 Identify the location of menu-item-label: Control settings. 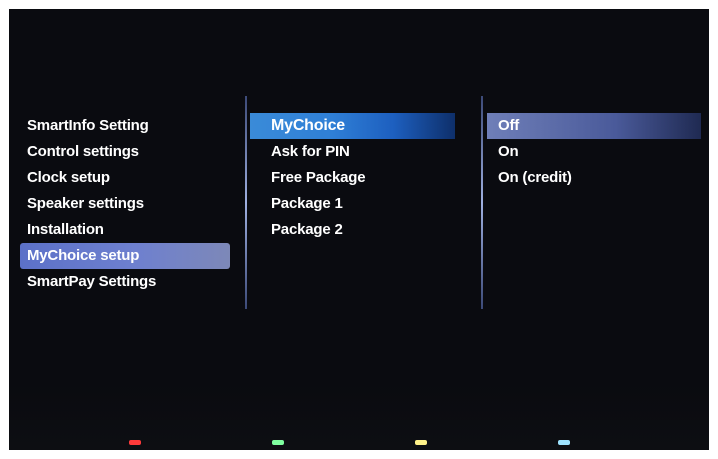
(83, 151).